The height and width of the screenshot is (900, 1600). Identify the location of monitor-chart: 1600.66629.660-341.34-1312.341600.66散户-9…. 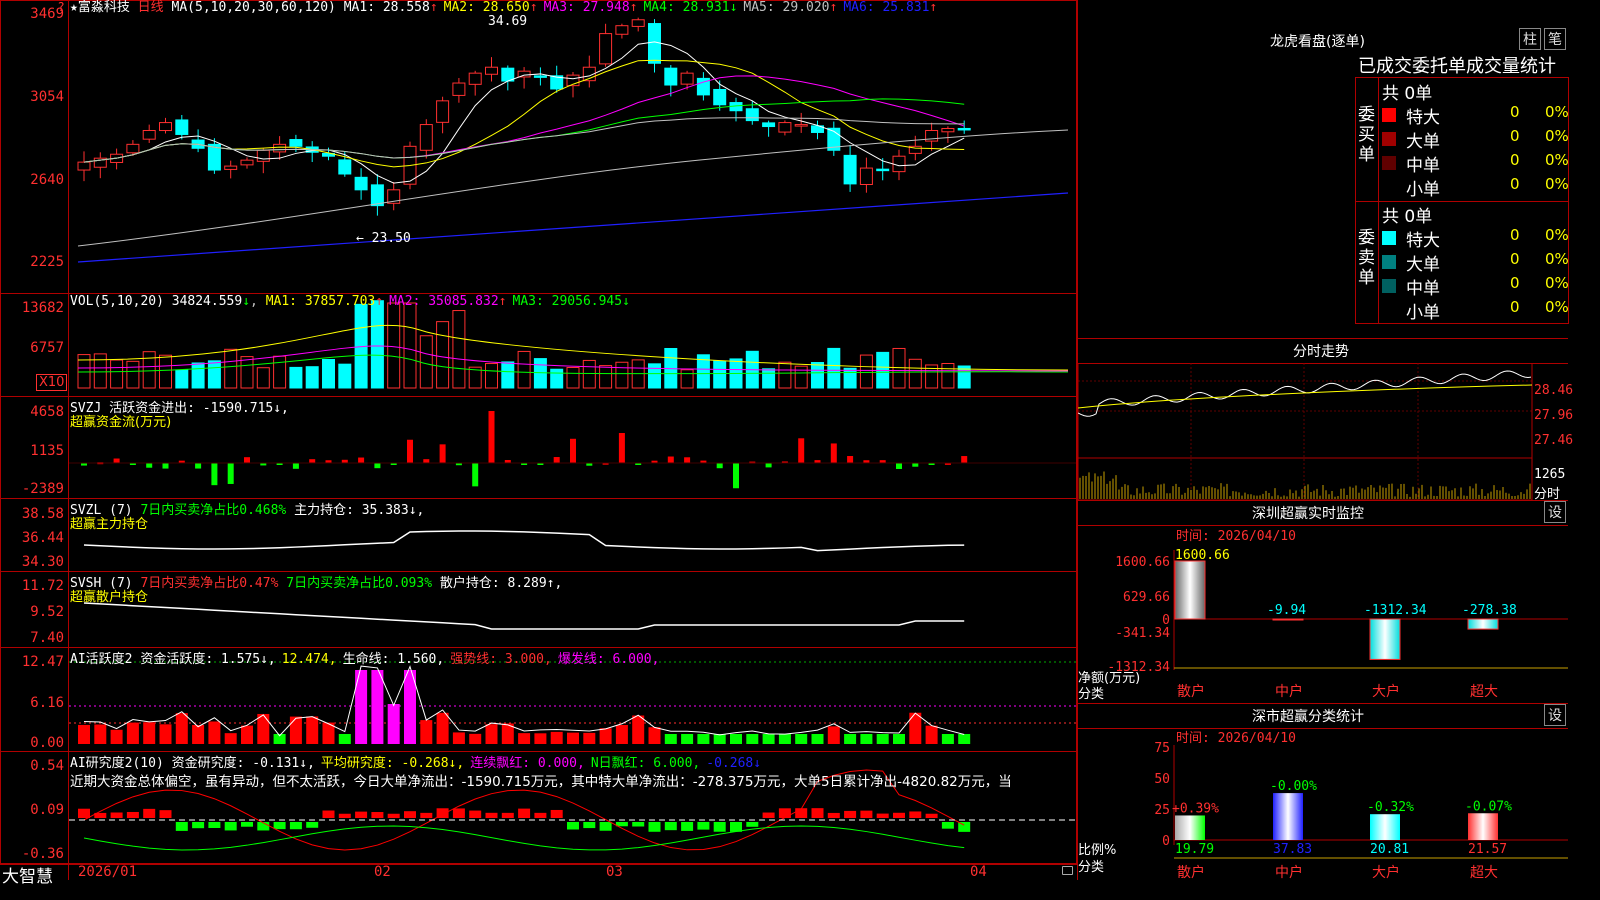
(1323, 621).